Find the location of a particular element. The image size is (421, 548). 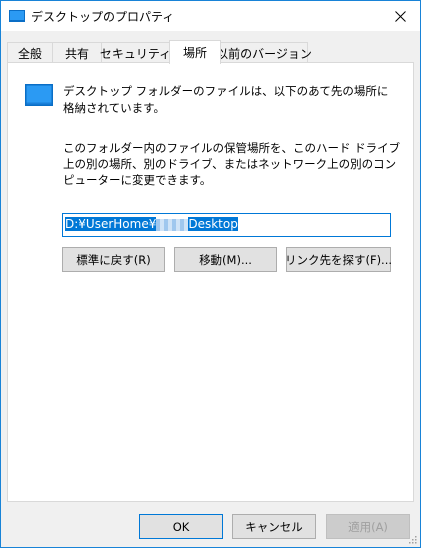

tab-sharing: 共有 is located at coordinates (77, 52).